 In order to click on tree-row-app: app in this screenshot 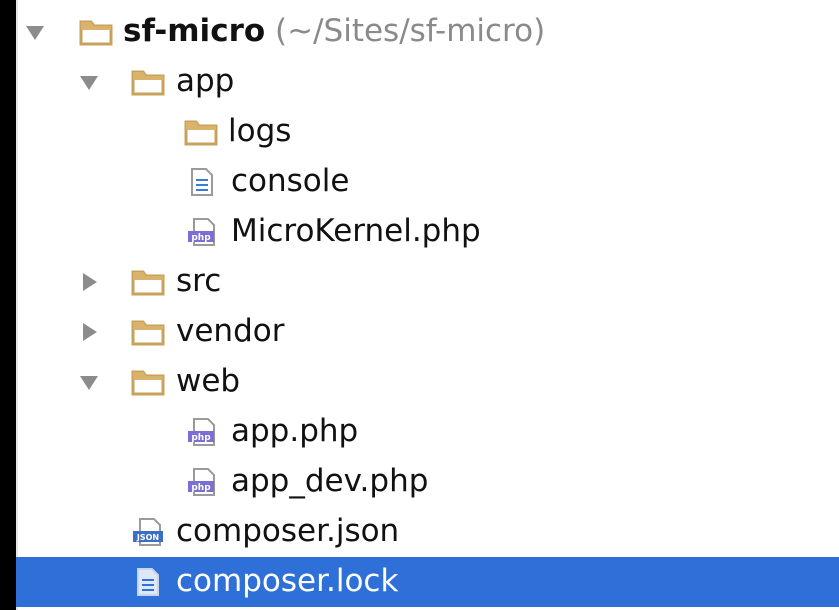, I will do `click(427, 82)`.